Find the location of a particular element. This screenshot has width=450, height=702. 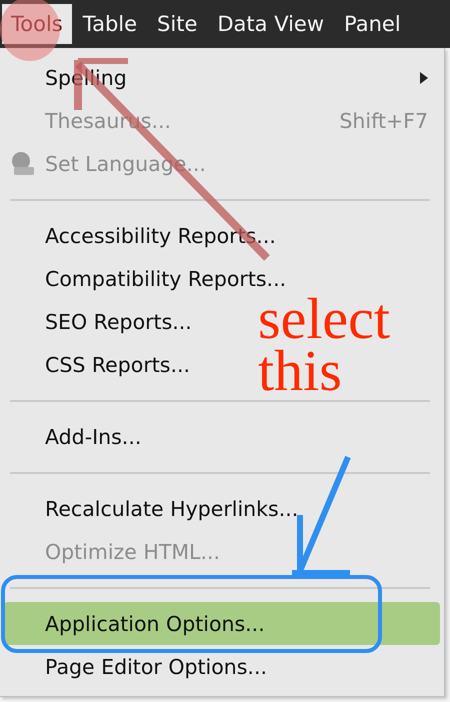

menu-item: Spelling is located at coordinates (86, 78).